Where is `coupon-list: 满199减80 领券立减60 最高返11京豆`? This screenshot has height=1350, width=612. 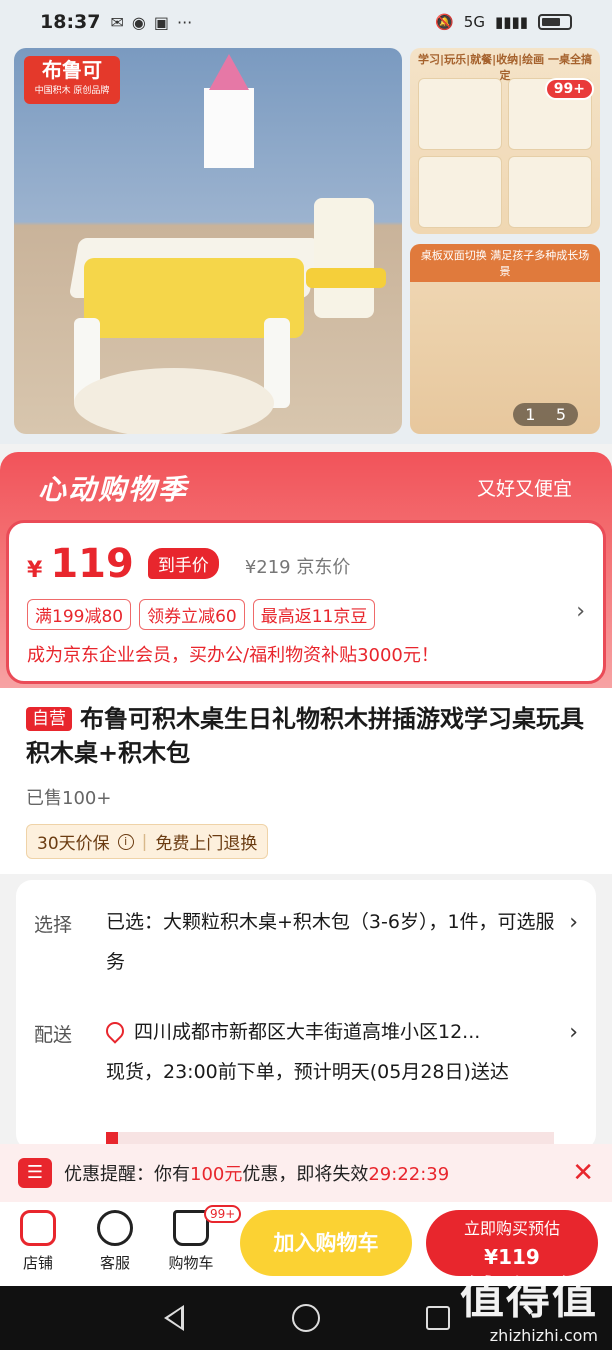 coupon-list: 满199减80 领券立减60 最高返11京豆 is located at coordinates (201, 614).